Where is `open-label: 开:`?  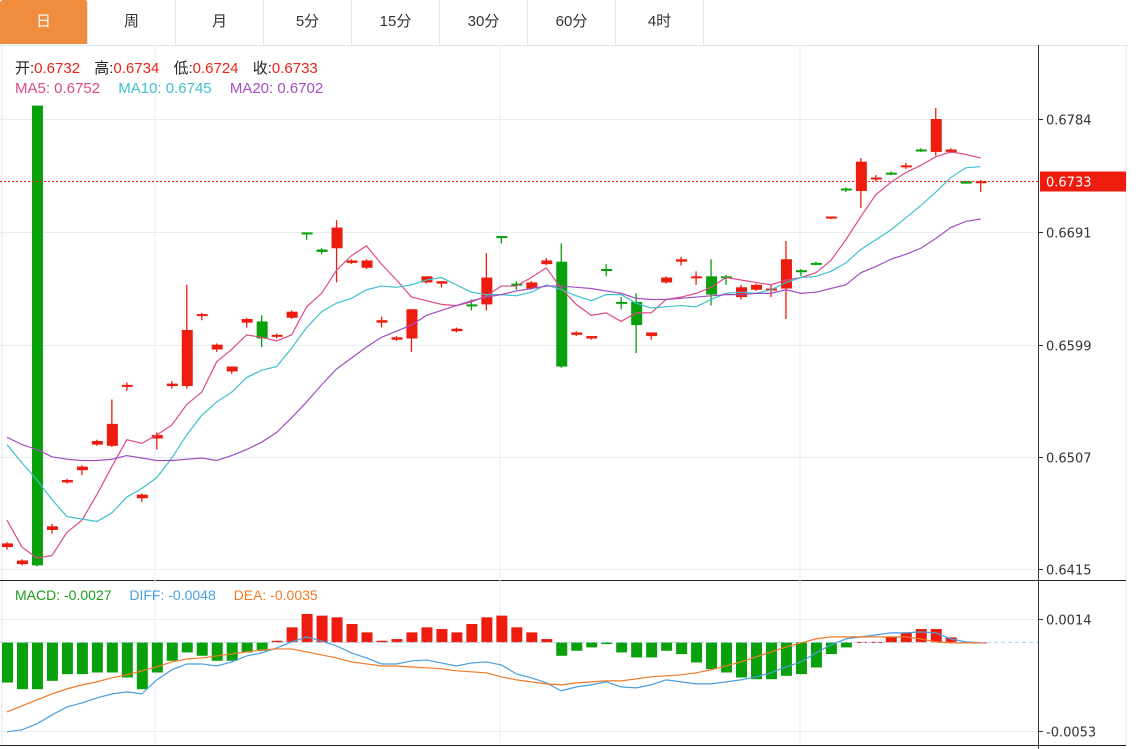
open-label: 开: is located at coordinates (25, 68).